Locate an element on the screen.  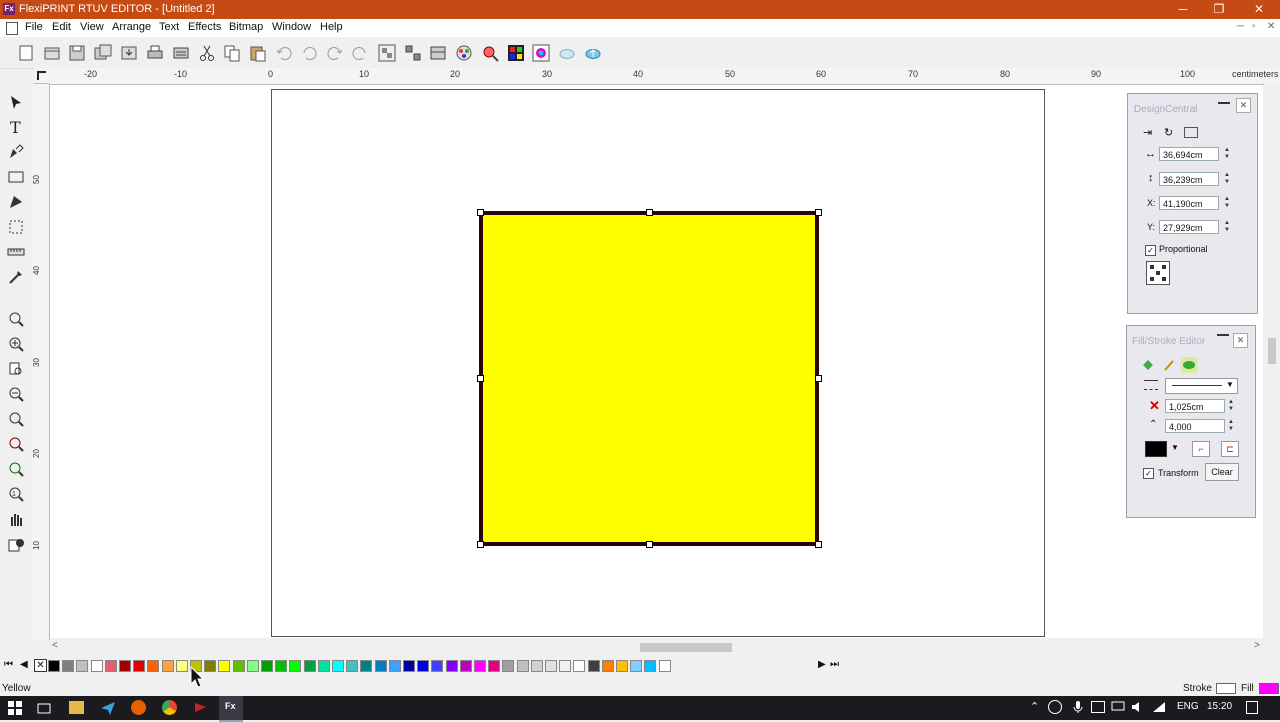
close-button: ✕ is located at coordinates (1259, 9).